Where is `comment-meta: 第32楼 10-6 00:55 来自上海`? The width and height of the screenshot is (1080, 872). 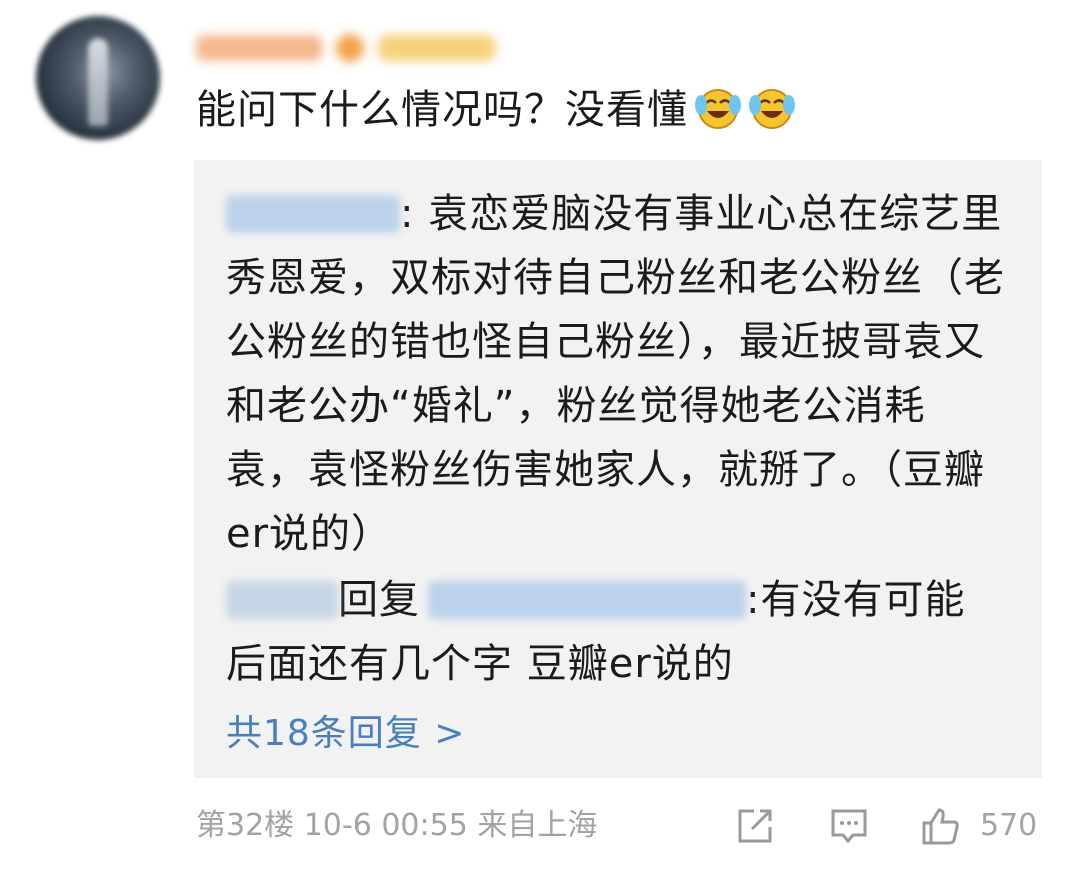
comment-meta: 第32楼 10-6 00:55 来自上海 is located at coordinates (397, 825).